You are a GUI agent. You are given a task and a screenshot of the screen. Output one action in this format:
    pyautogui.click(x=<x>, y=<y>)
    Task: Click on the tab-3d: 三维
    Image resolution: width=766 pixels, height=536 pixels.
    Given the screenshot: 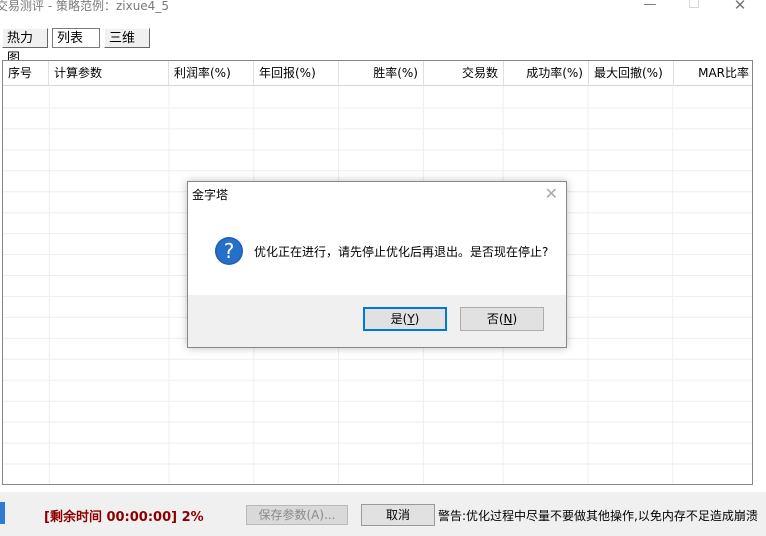 What is the action you would take?
    pyautogui.click(x=127, y=38)
    